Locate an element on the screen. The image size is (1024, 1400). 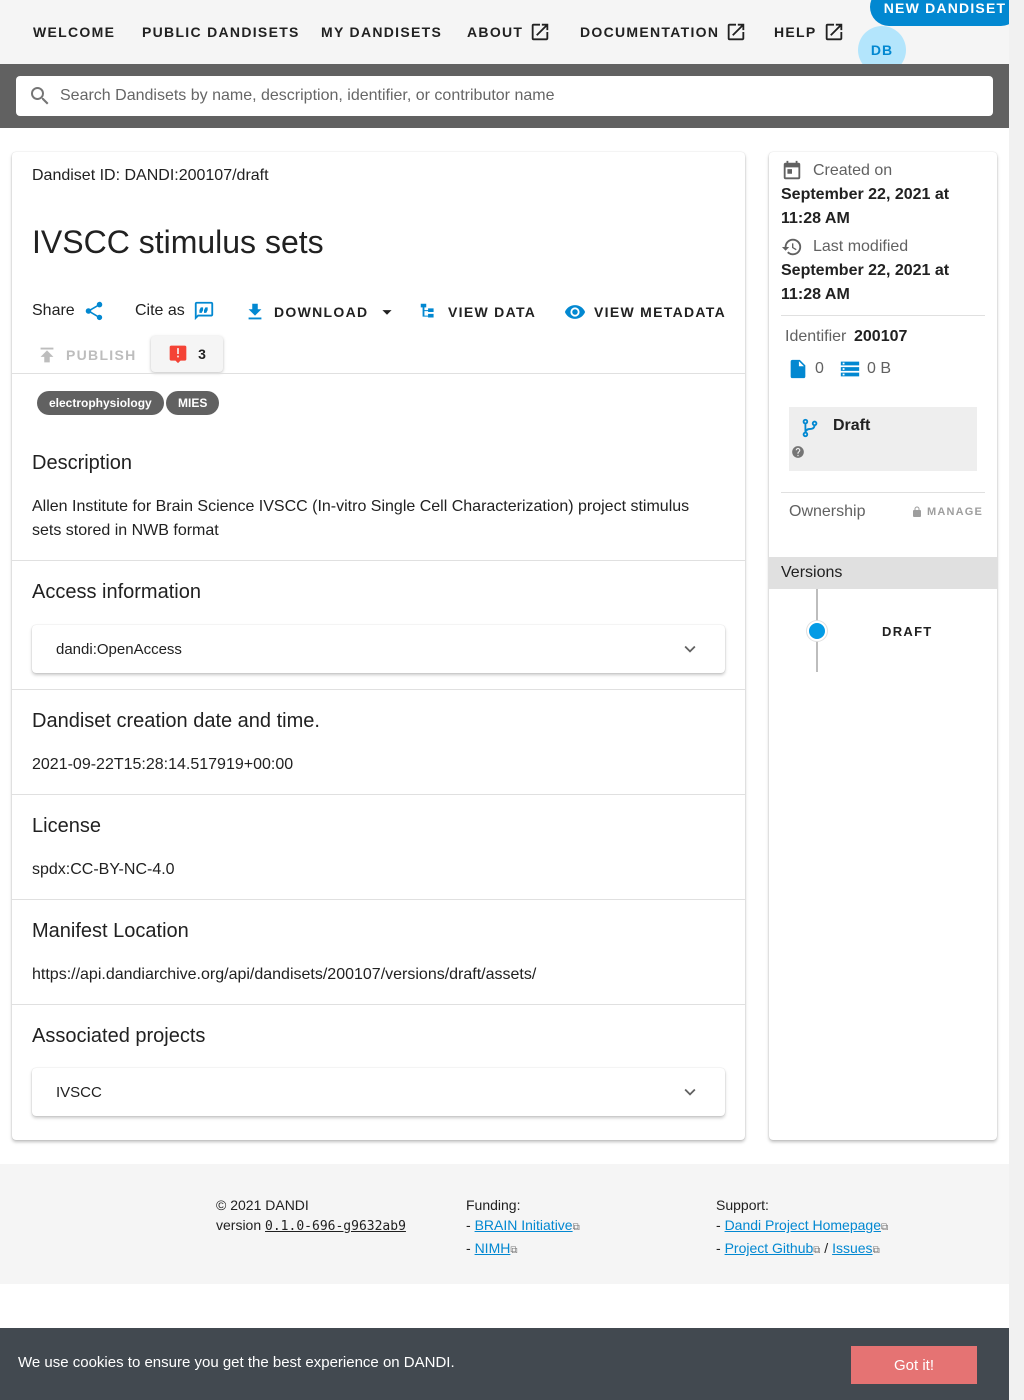
nav-documentation: Documentation is located at coordinates (663, 32).